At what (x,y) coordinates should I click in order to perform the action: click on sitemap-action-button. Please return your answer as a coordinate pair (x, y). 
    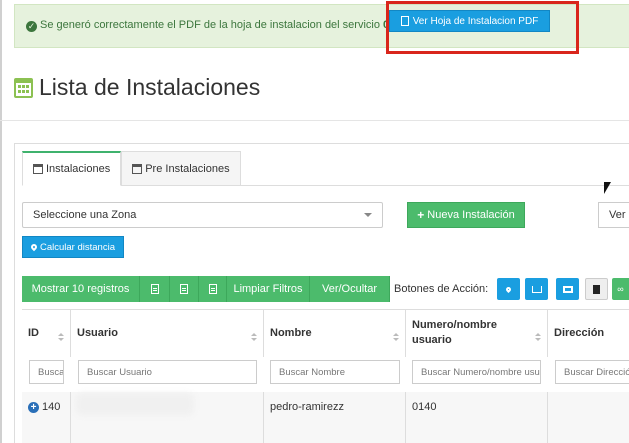
    Looking at the image, I should click on (536, 289).